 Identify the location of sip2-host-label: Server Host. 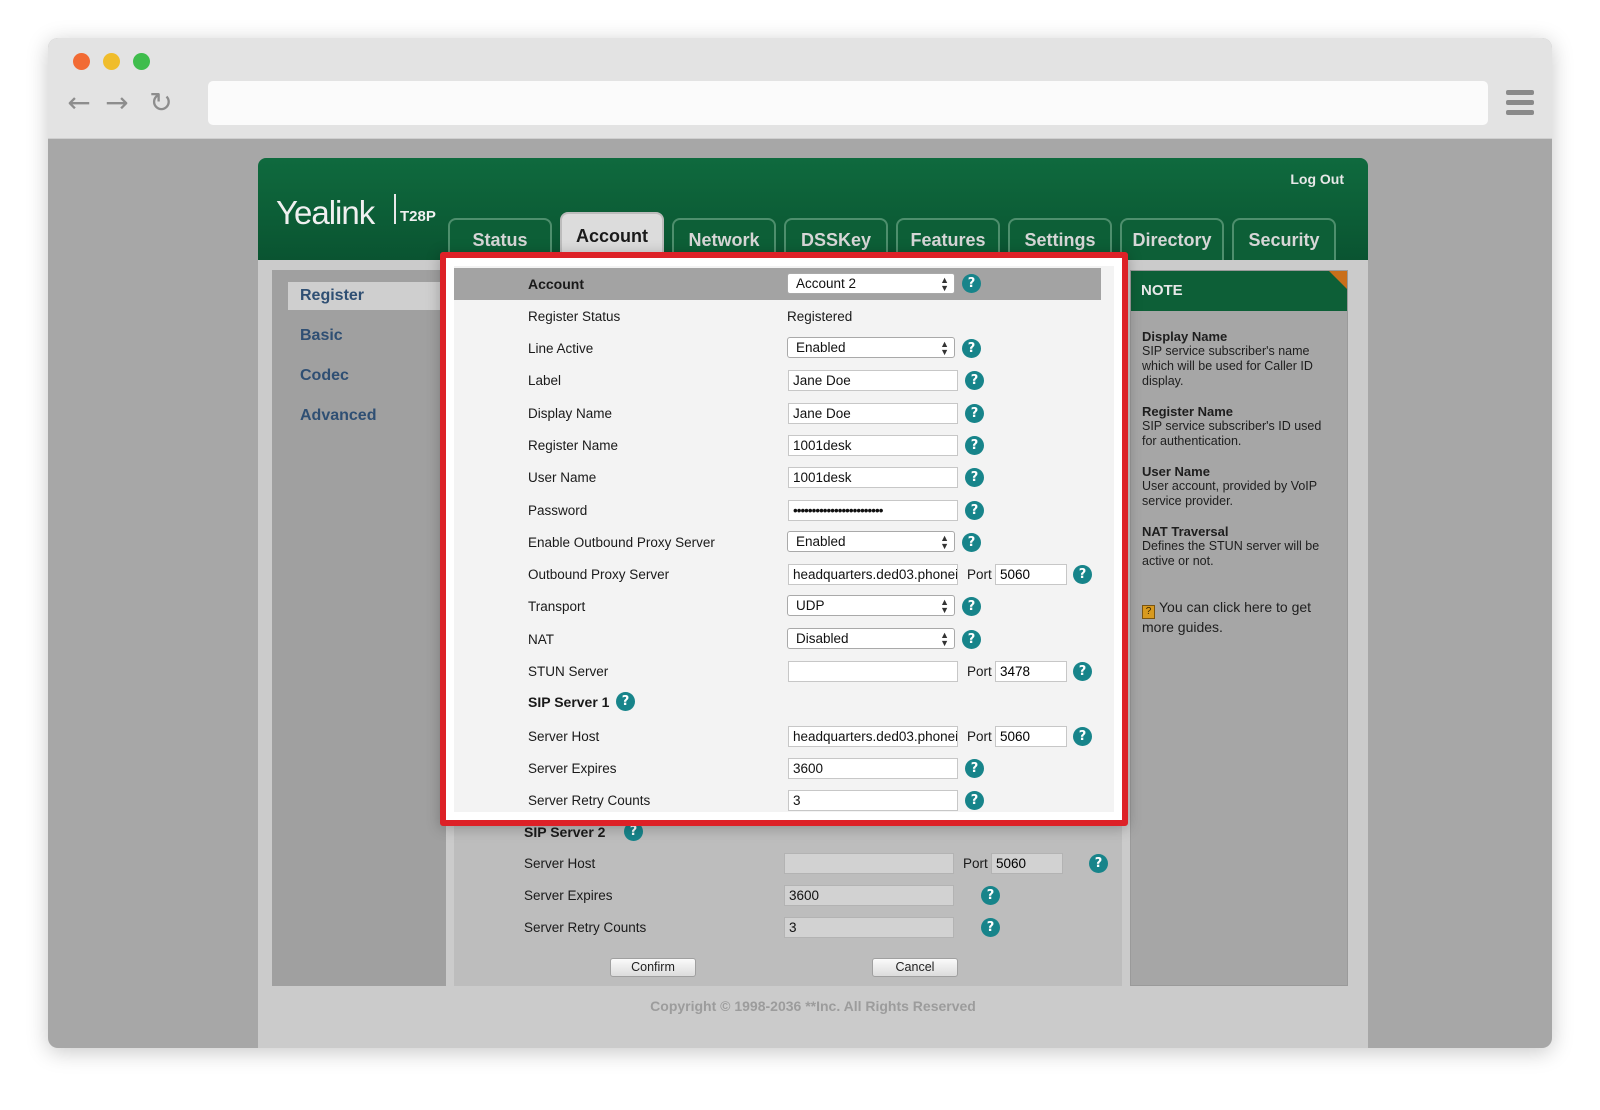
(560, 863).